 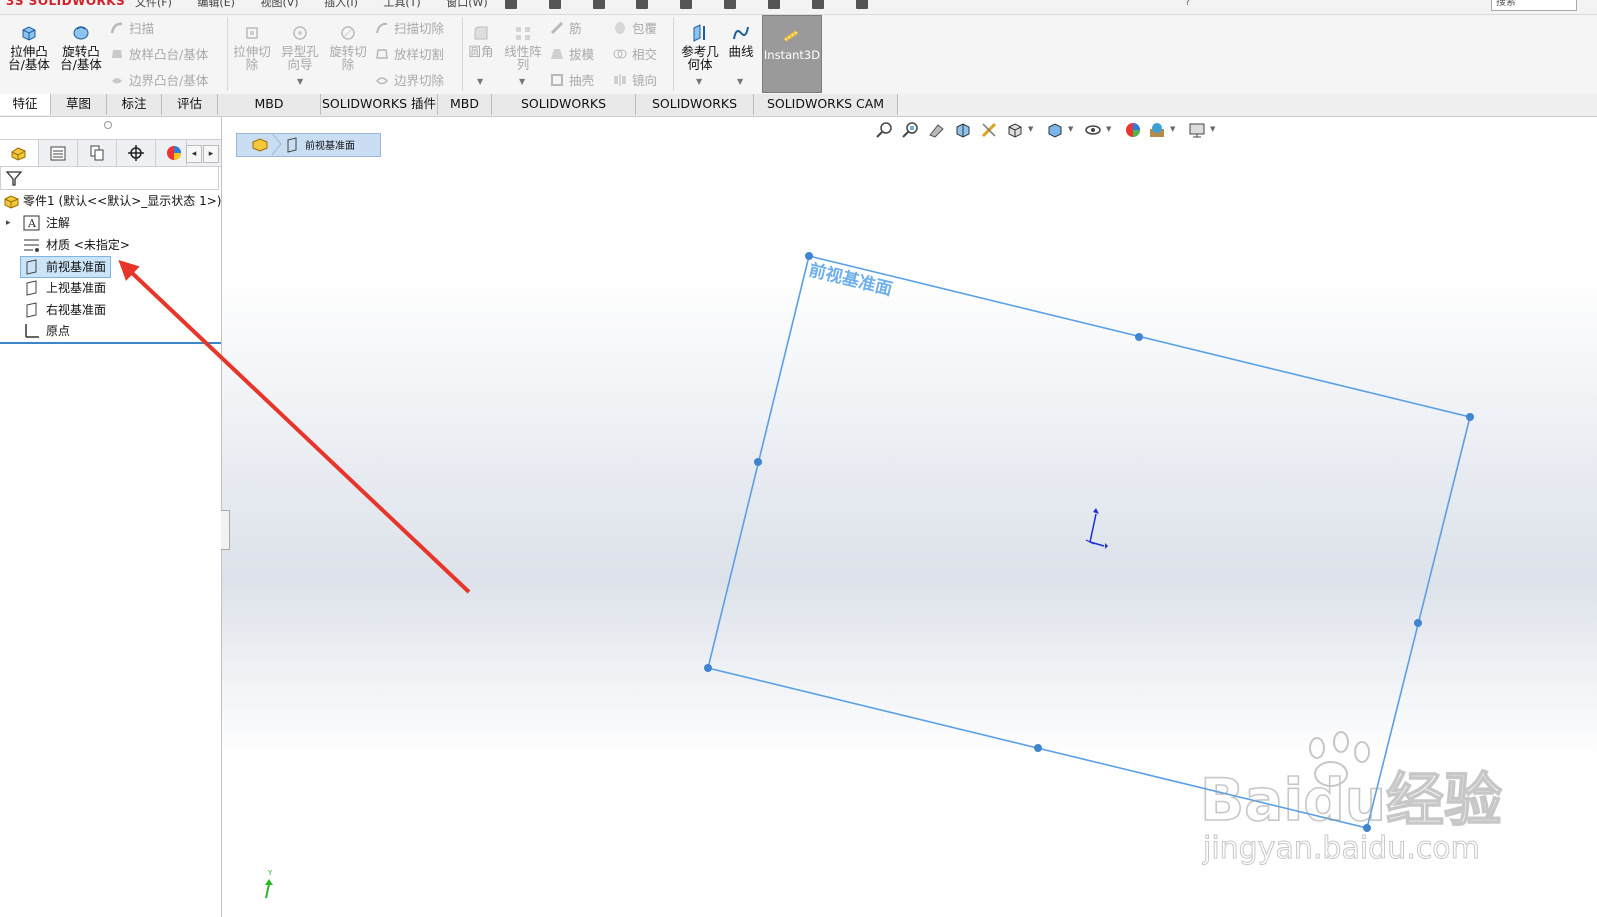 I want to click on baidu-watermark: Baidu经验 jingyan.baidu.com, so click(x=1351, y=799).